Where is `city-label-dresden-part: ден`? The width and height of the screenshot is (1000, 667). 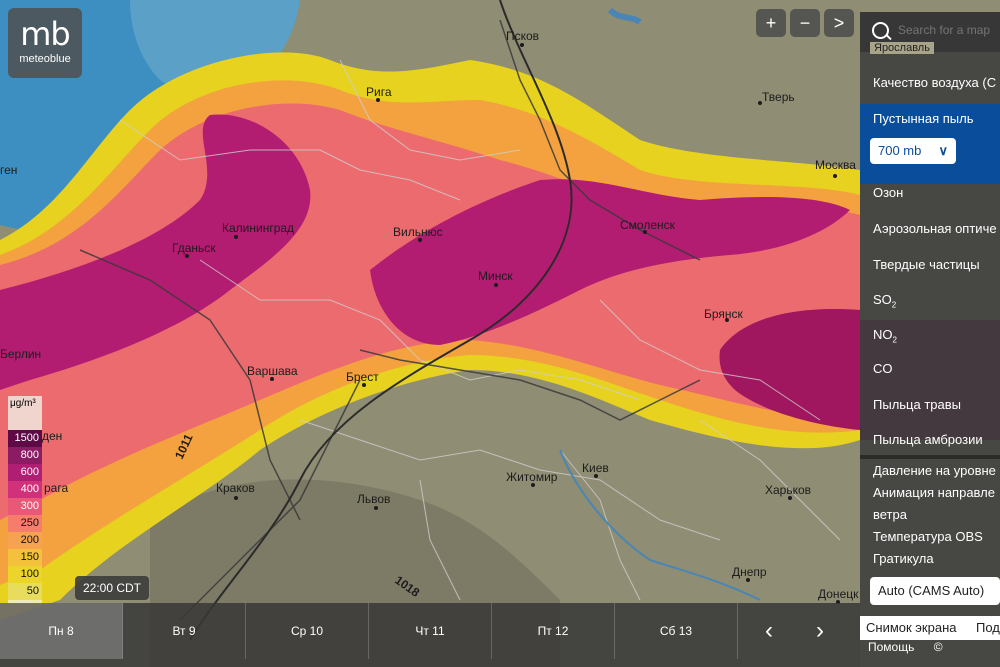
city-label-dresden-part: ден is located at coordinates (52, 436).